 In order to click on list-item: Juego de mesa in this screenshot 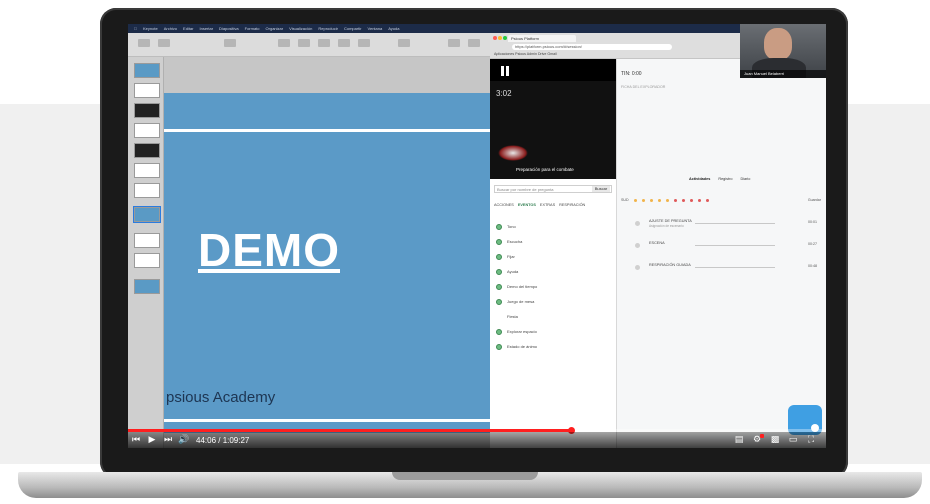, I will do `click(556, 301)`.